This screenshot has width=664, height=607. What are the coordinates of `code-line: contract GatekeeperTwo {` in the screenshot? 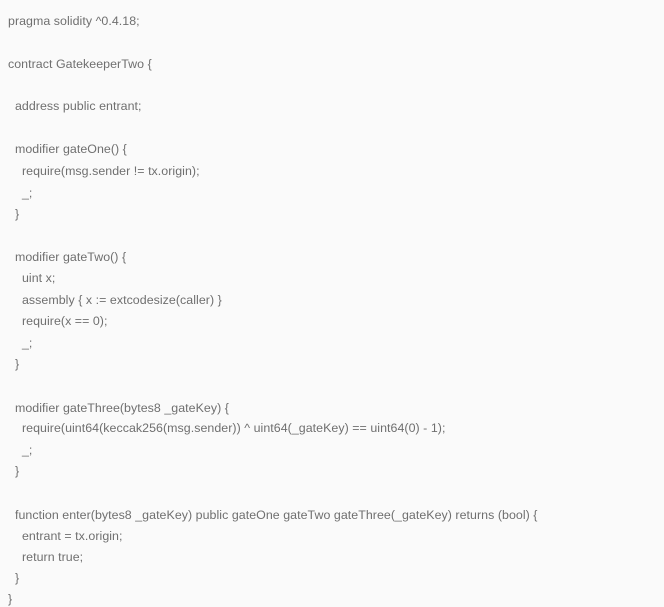 It's located at (80, 64).